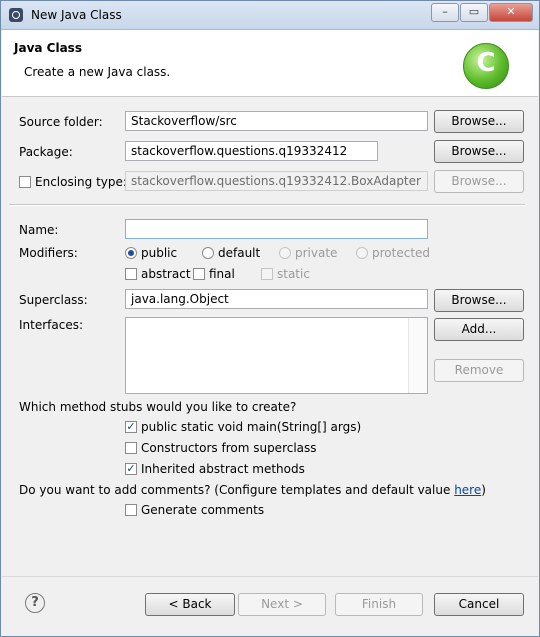 Image resolution: width=540 pixels, height=637 pixels. I want to click on eclipse-app-icon, so click(16, 15).